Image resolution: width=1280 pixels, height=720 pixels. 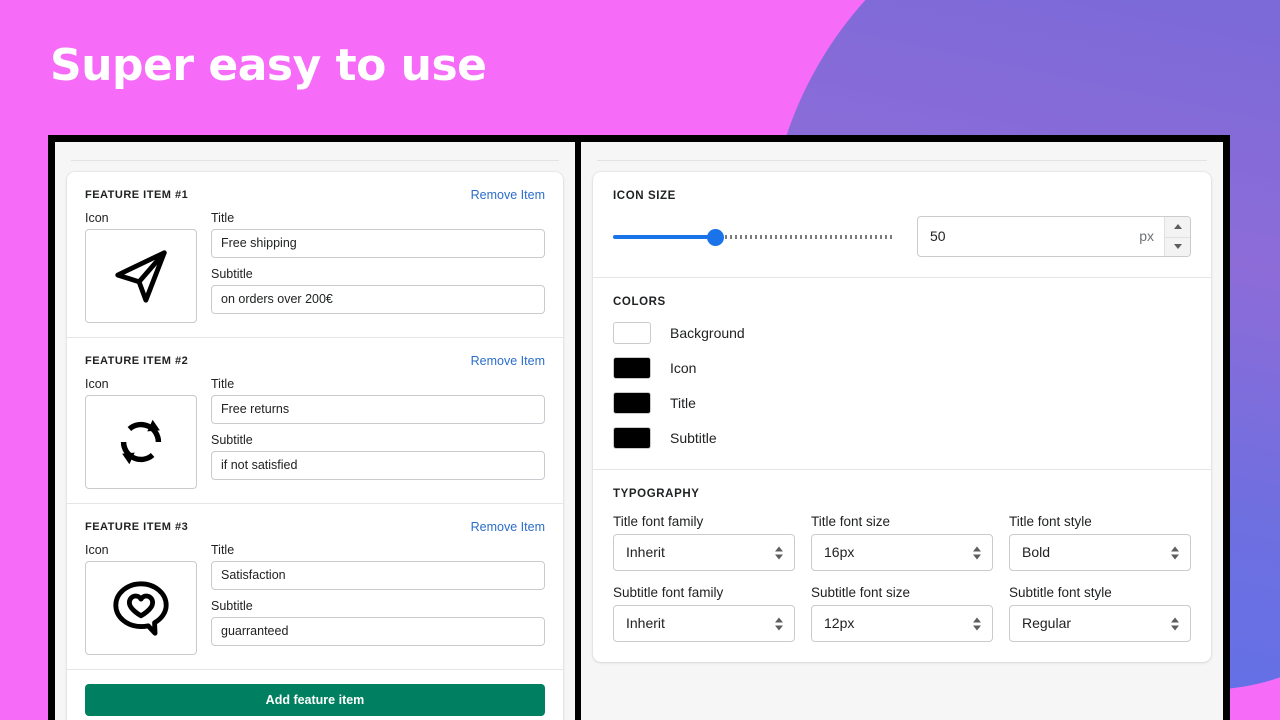 I want to click on field-label: Title font family, so click(x=658, y=521).